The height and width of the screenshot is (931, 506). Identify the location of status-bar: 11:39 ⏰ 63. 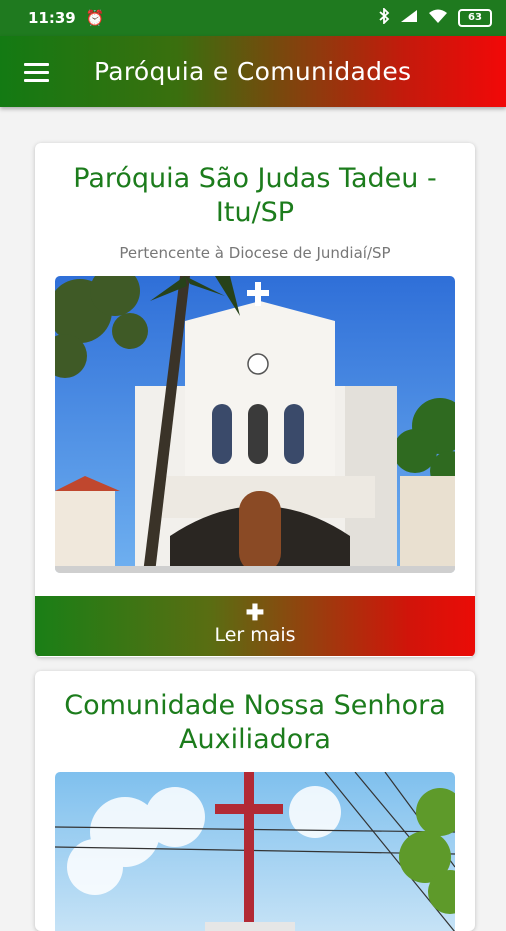
(253, 18).